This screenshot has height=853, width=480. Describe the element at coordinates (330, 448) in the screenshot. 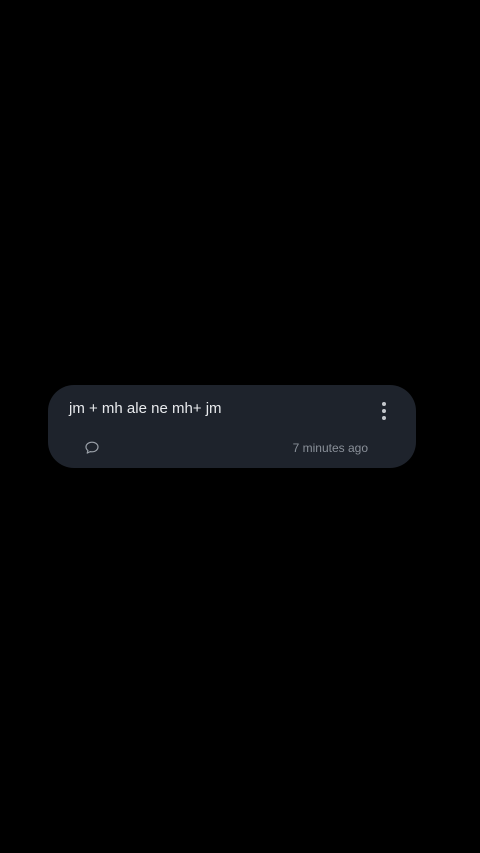

I see `timestamp-text: 7 minutes ago` at that location.